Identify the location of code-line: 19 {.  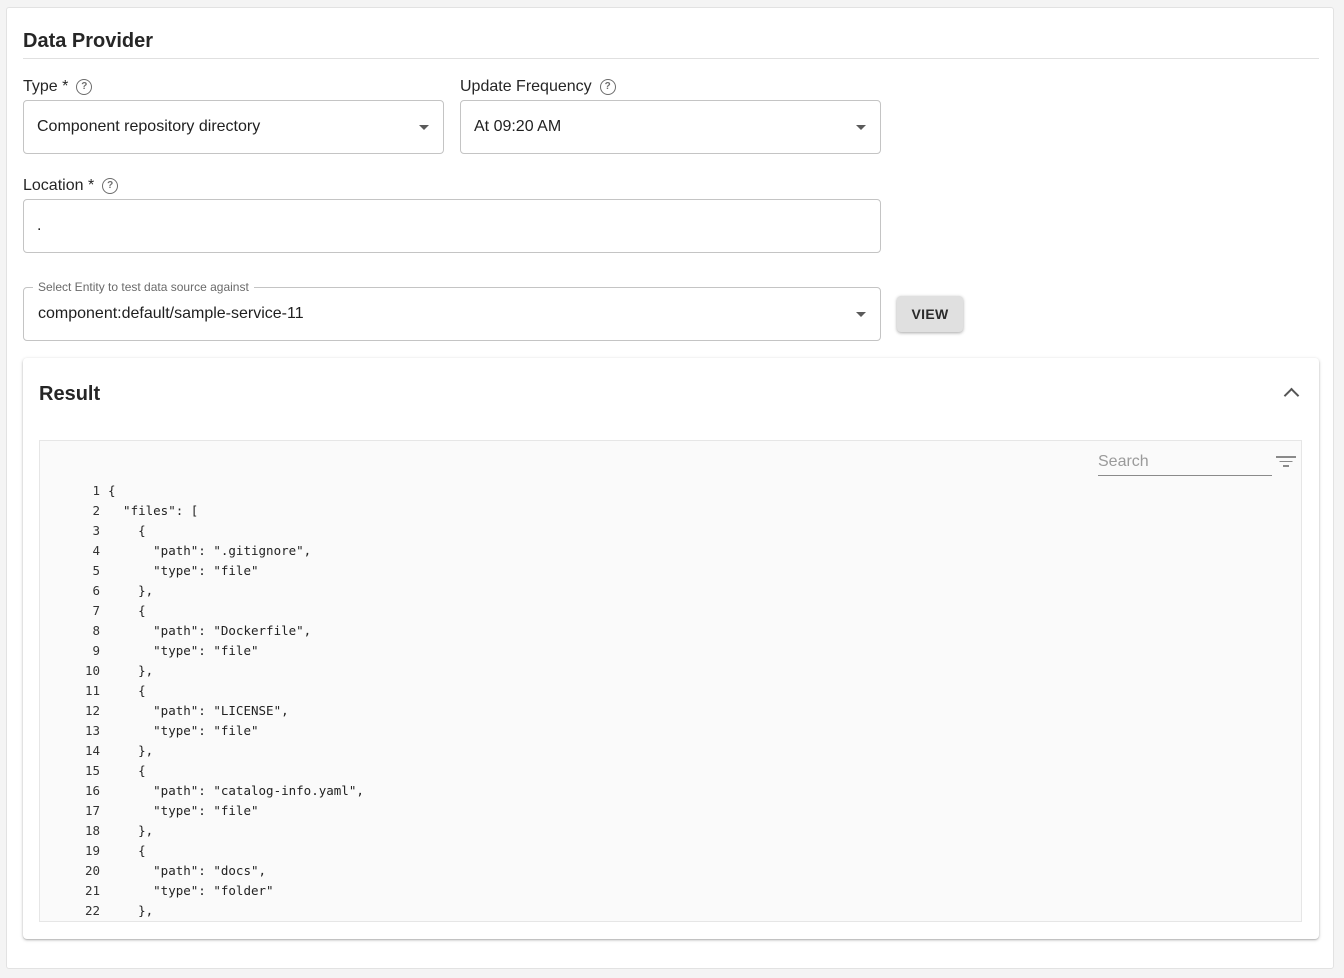
(218, 851).